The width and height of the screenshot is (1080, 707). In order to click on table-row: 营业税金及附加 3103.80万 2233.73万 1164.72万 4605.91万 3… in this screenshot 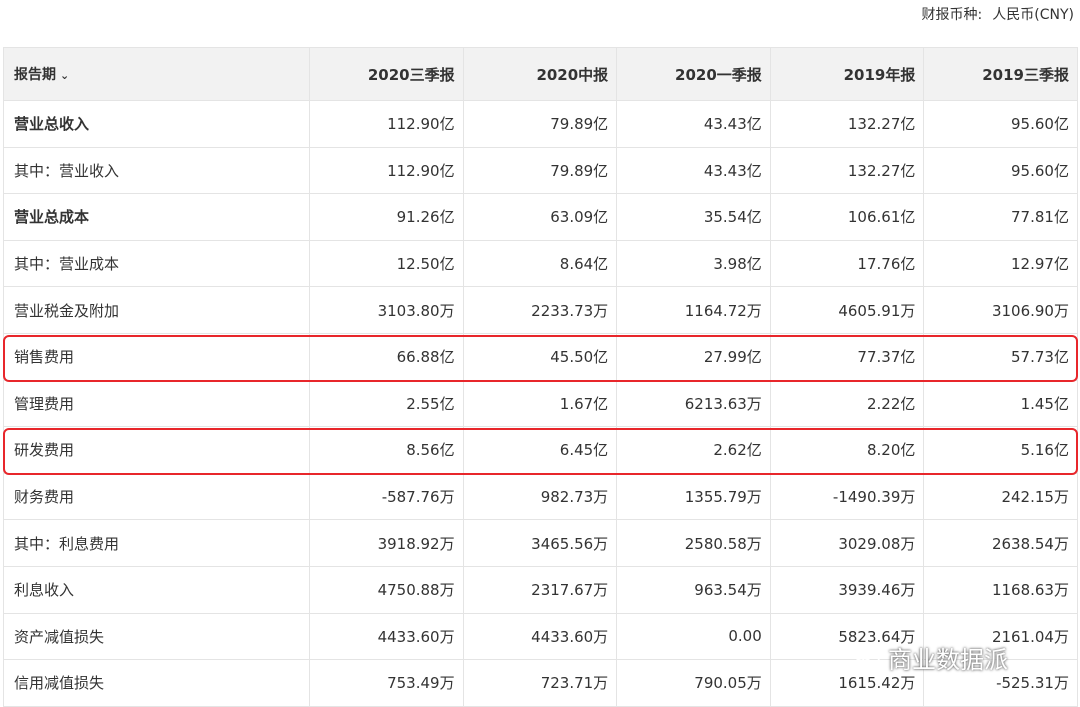, I will do `click(540, 310)`.